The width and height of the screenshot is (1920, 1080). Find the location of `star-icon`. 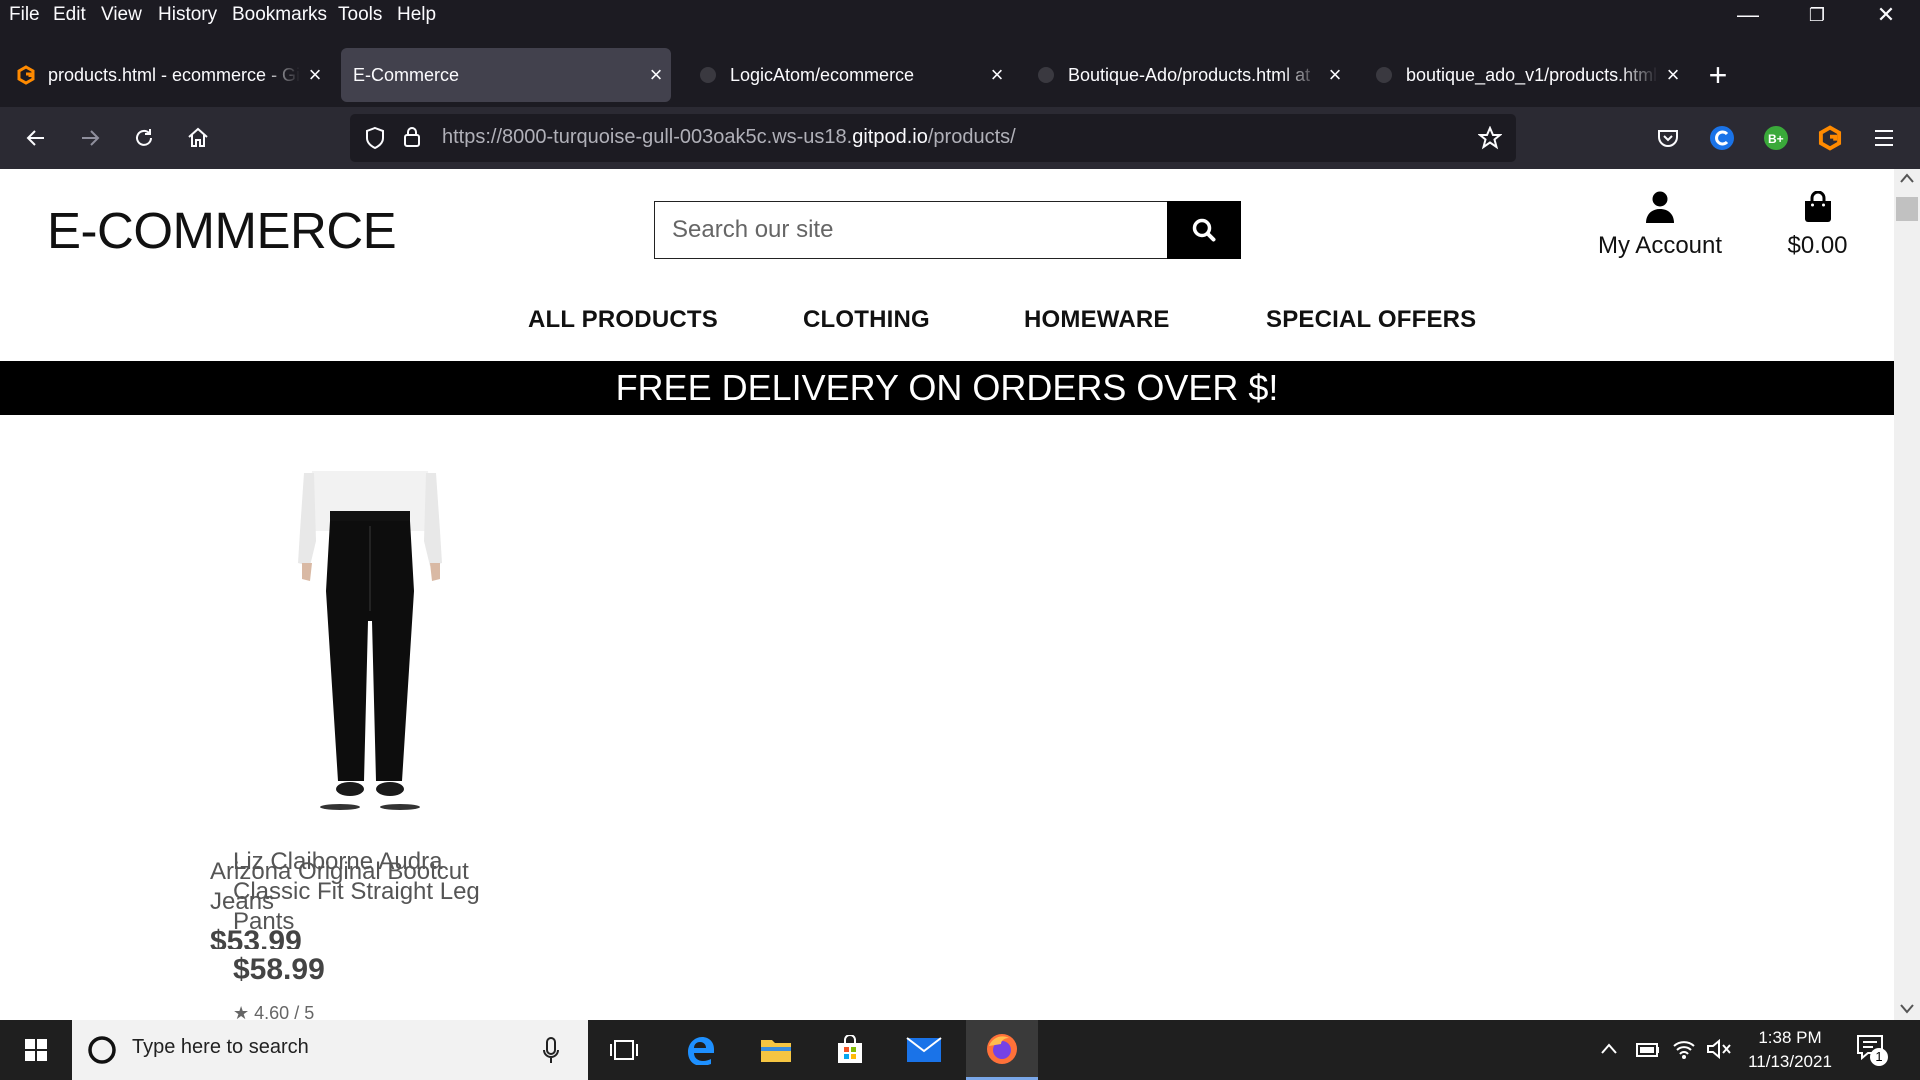

star-icon is located at coordinates (1490, 138).